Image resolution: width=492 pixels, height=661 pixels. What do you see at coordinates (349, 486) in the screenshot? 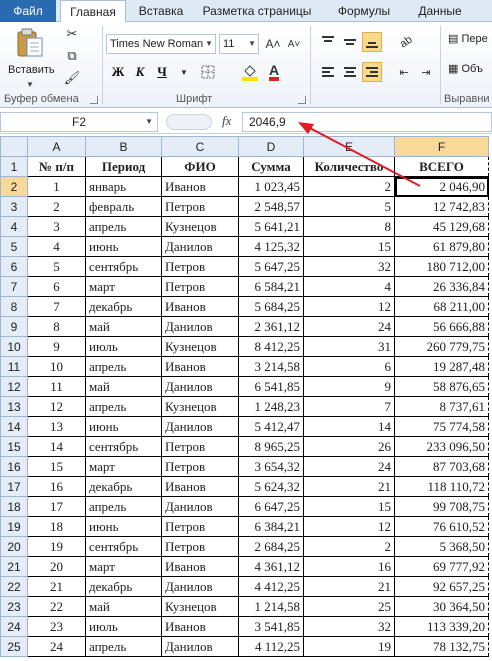
I see `cell-quantity: 21` at bounding box center [349, 486].